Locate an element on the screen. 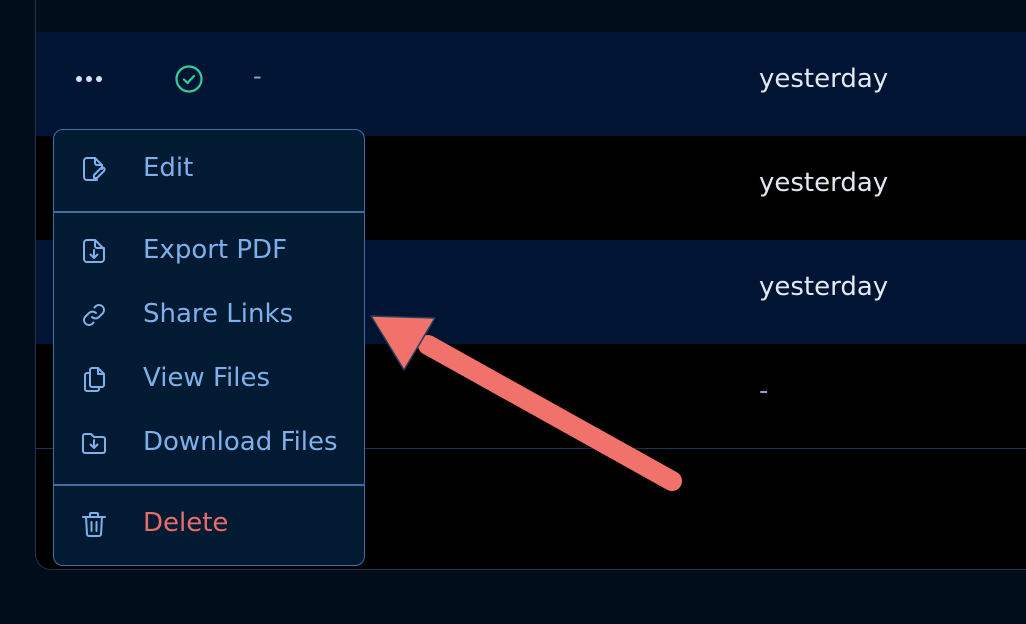 The image size is (1026, 624). modified-time: - is located at coordinates (764, 391).